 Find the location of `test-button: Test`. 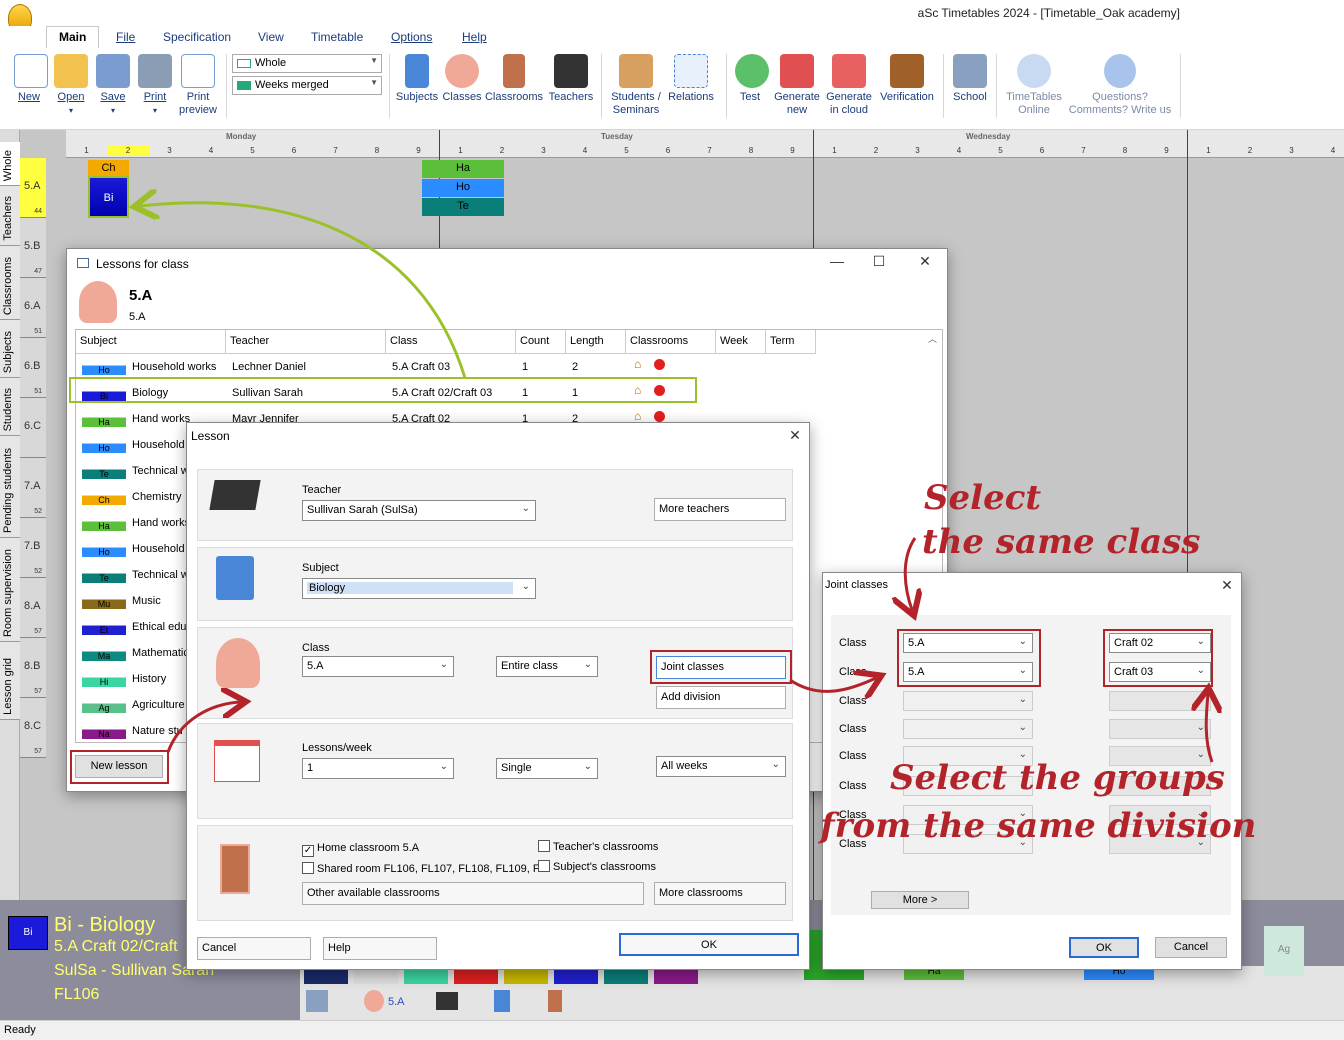

test-button: Test is located at coordinates (752, 79).